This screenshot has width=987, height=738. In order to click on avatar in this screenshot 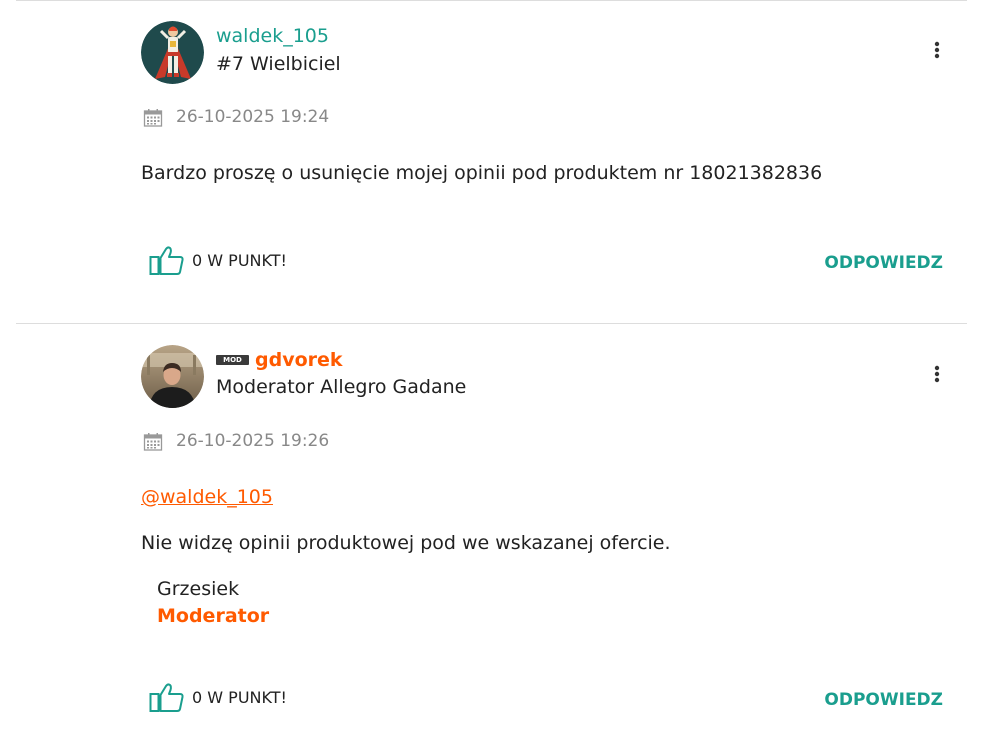, I will do `click(172, 376)`.